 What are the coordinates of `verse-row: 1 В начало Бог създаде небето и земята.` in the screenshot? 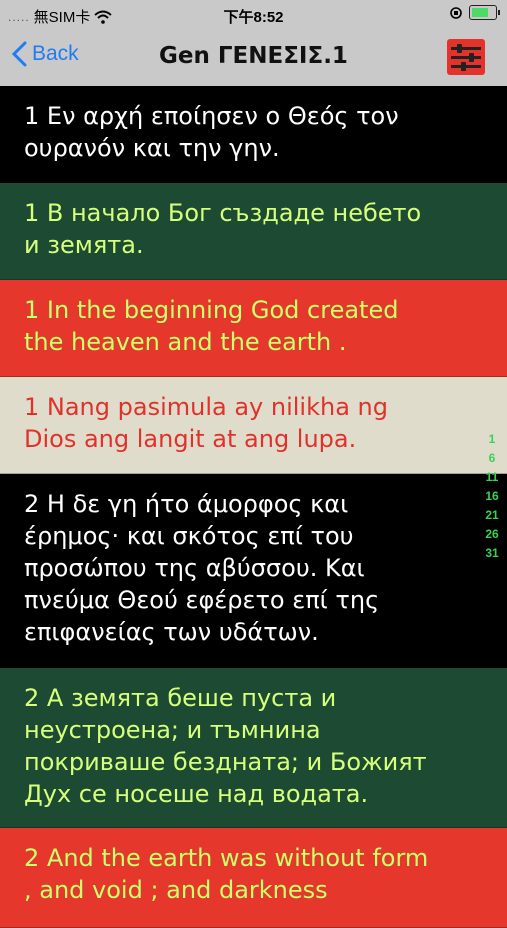 It's located at (253, 231).